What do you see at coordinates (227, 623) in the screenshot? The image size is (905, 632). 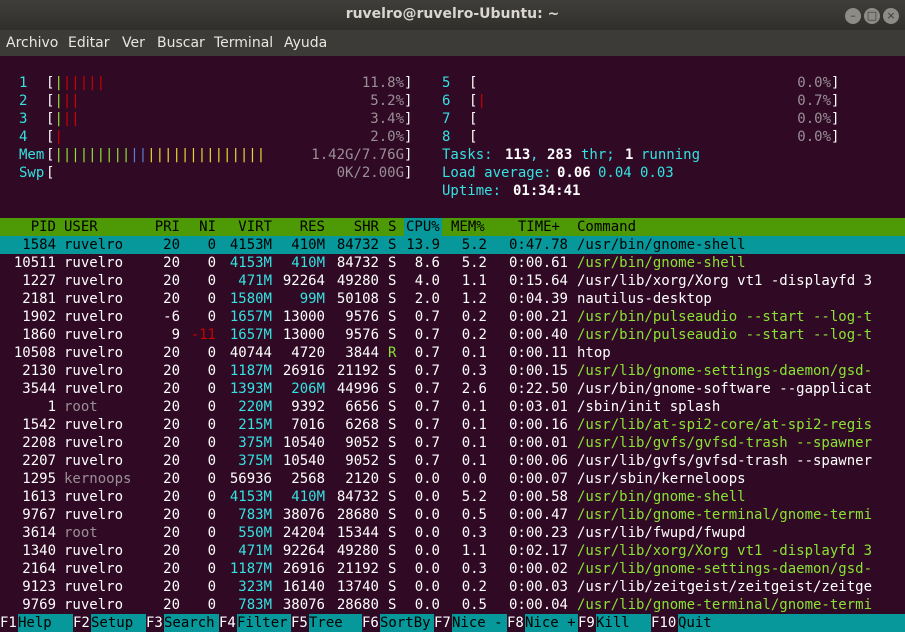 I see `fkey-f4: F4` at bounding box center [227, 623].